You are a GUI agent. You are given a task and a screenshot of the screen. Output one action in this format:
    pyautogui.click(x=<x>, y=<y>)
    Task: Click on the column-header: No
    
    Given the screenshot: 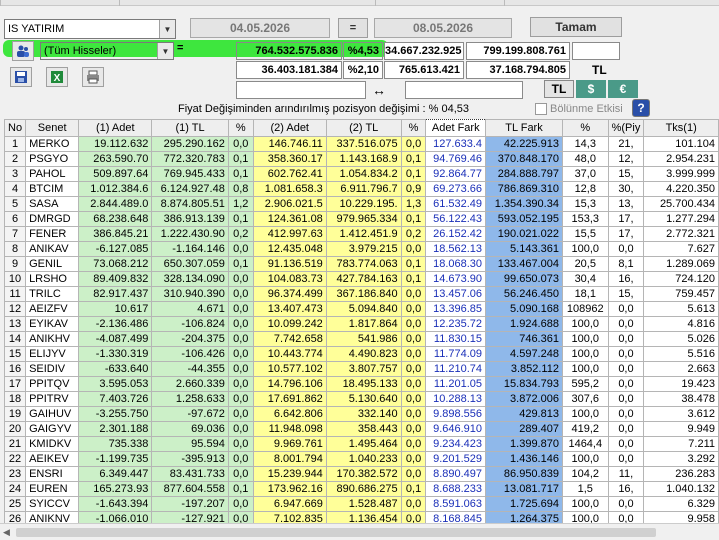 What is the action you would take?
    pyautogui.click(x=15, y=128)
    